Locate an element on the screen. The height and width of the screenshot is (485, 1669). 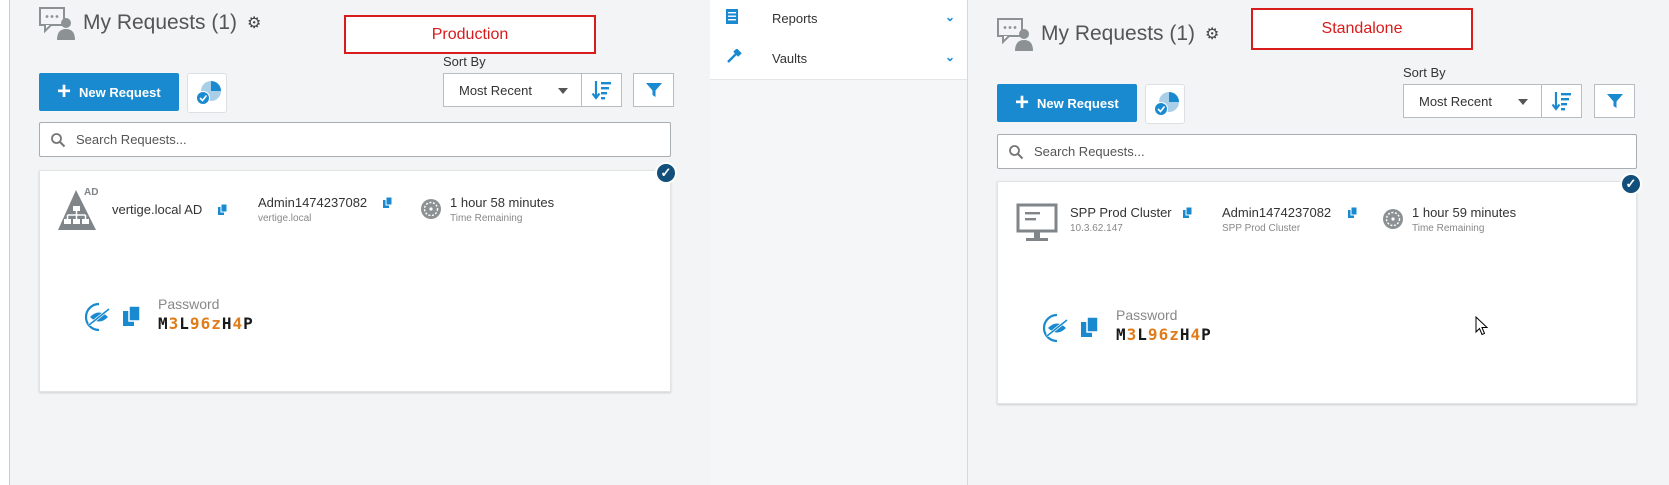
account-subtitle: SPP Prod Cluster is located at coordinates (1261, 228).